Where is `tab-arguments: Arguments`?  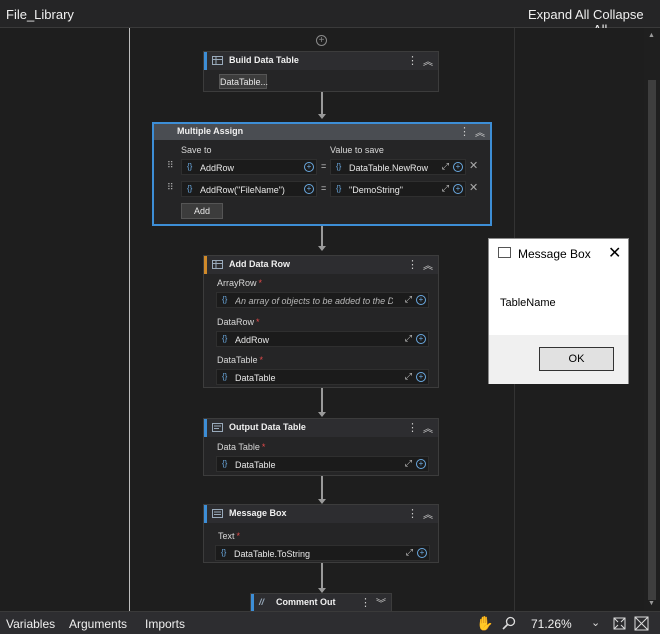
tab-arguments: Arguments is located at coordinates (98, 624).